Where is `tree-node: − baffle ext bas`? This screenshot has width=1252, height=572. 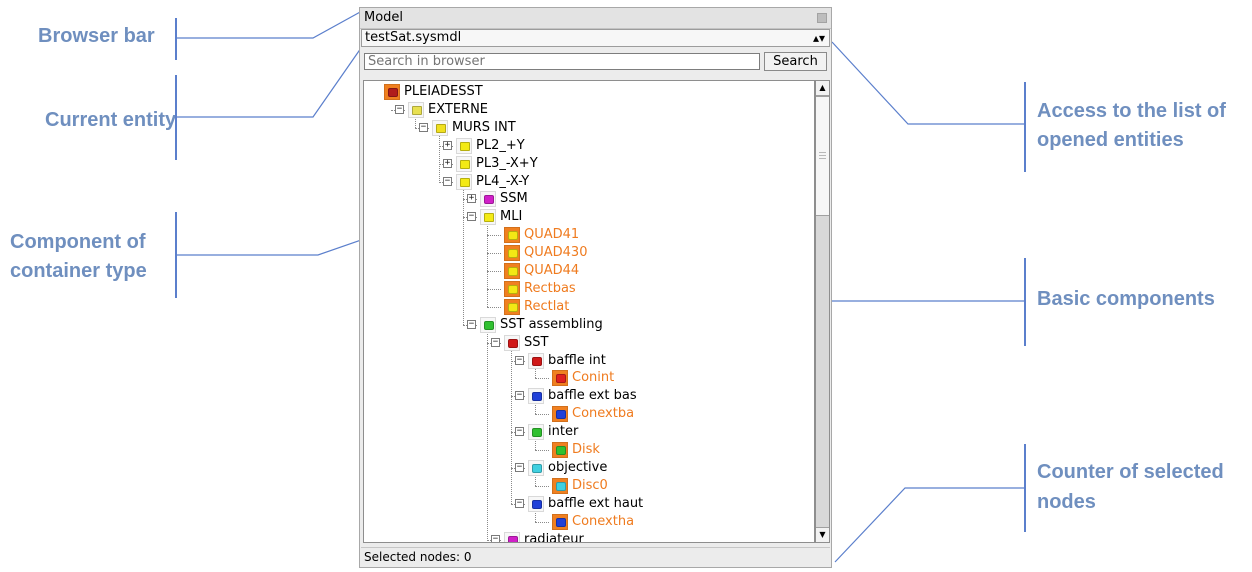
tree-node: − baffle ext bas is located at coordinates (589, 396).